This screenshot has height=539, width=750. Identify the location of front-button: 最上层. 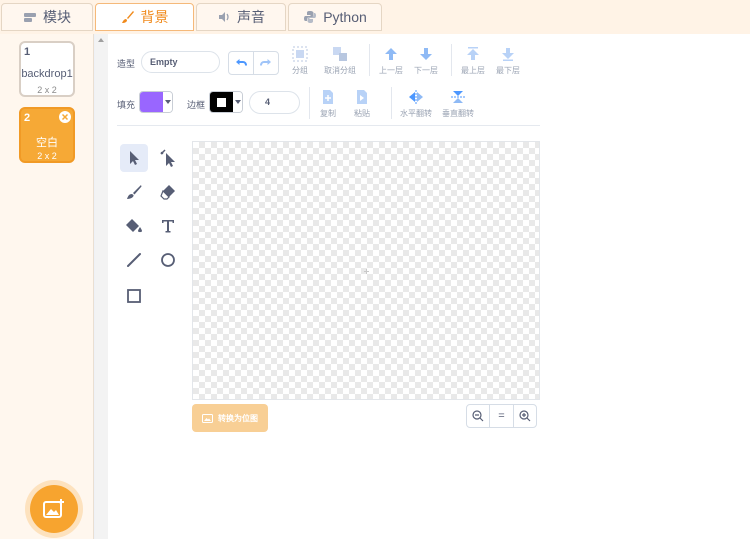
(473, 61).